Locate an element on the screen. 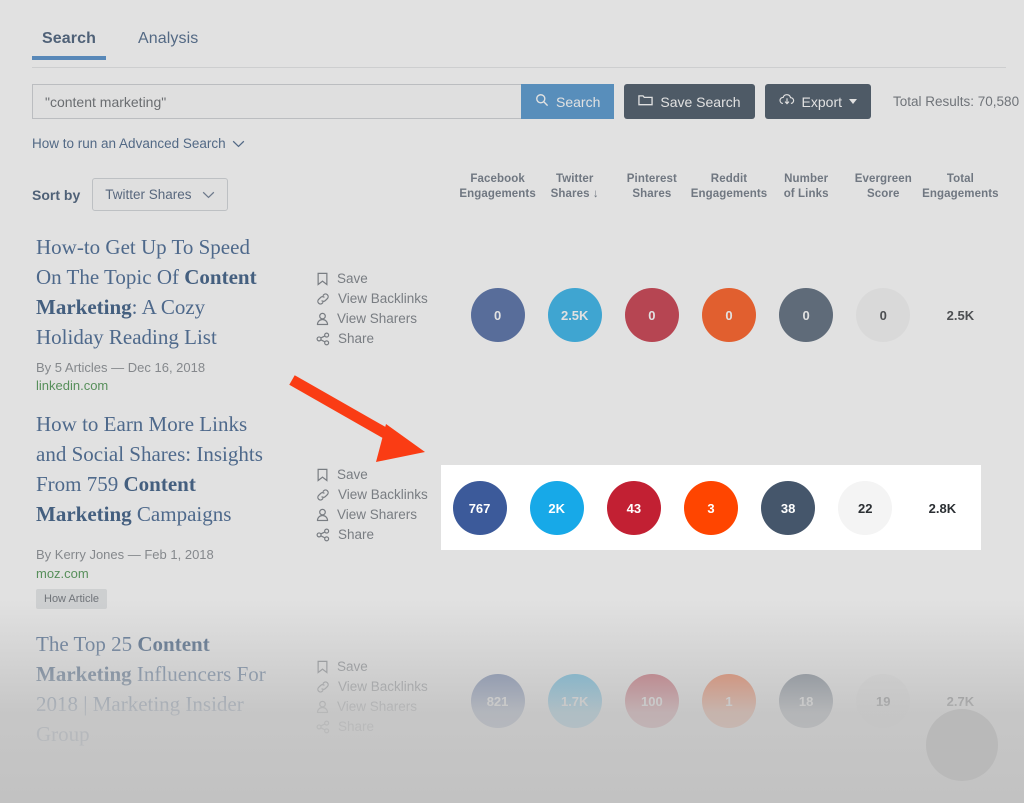 The image size is (1024, 803). column-header-line1: Facebook is located at coordinates (497, 179).